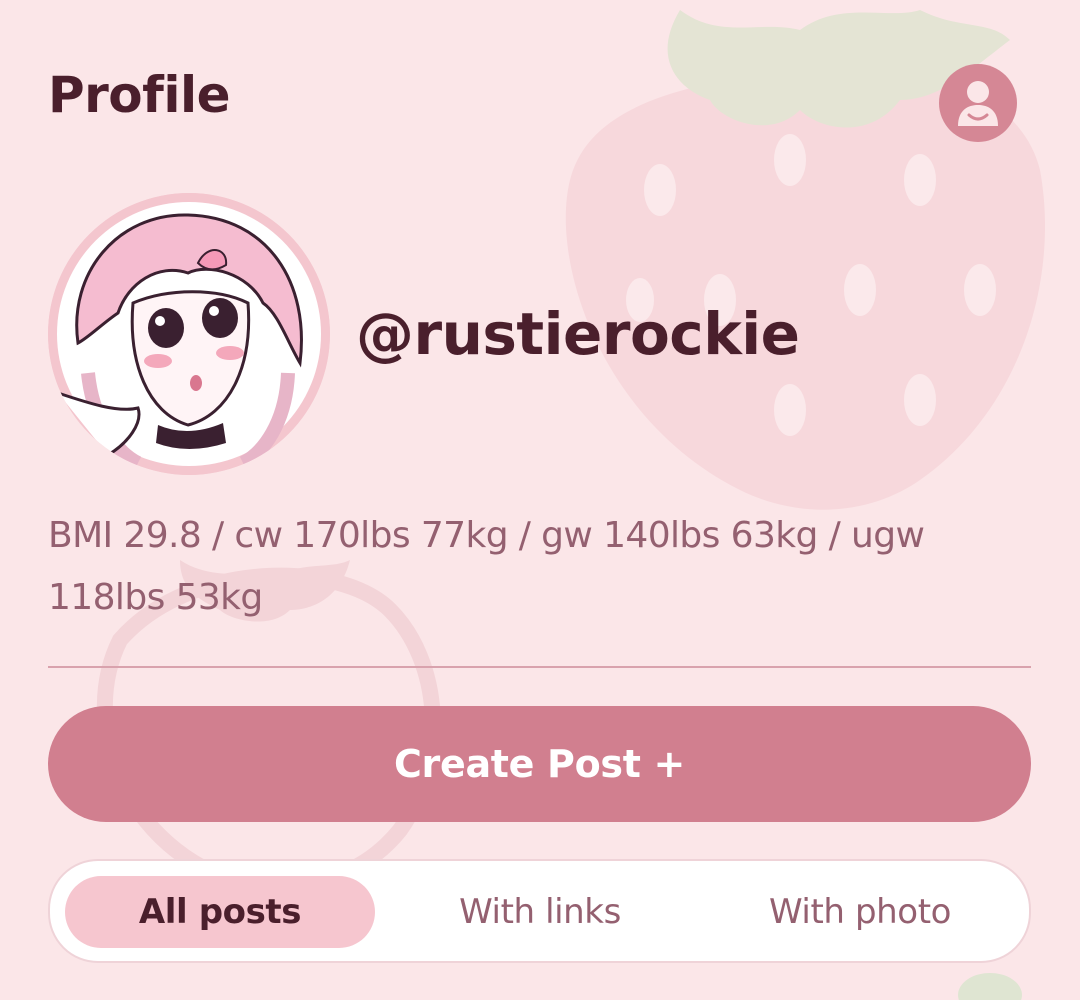  What do you see at coordinates (990, 986) in the screenshot?
I see `background-leaf` at bounding box center [990, 986].